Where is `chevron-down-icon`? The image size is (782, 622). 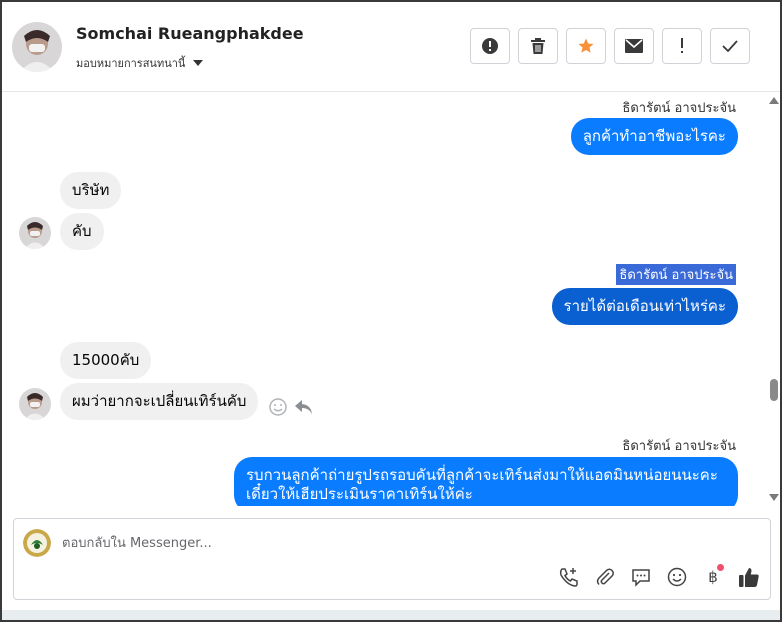
chevron-down-icon is located at coordinates (198, 63).